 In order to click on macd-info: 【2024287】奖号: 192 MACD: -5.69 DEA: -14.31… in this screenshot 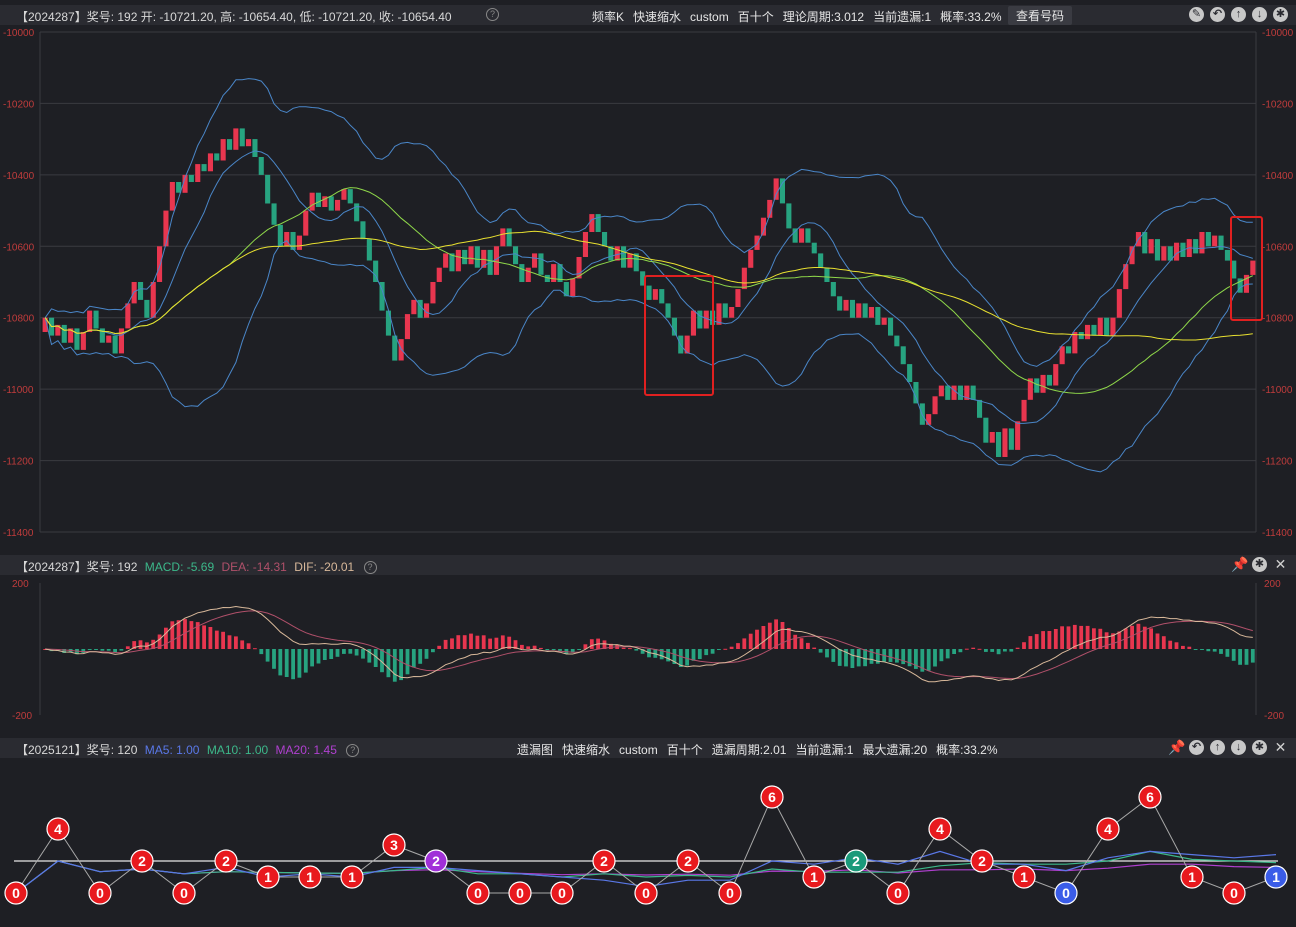, I will do `click(196, 566)`.